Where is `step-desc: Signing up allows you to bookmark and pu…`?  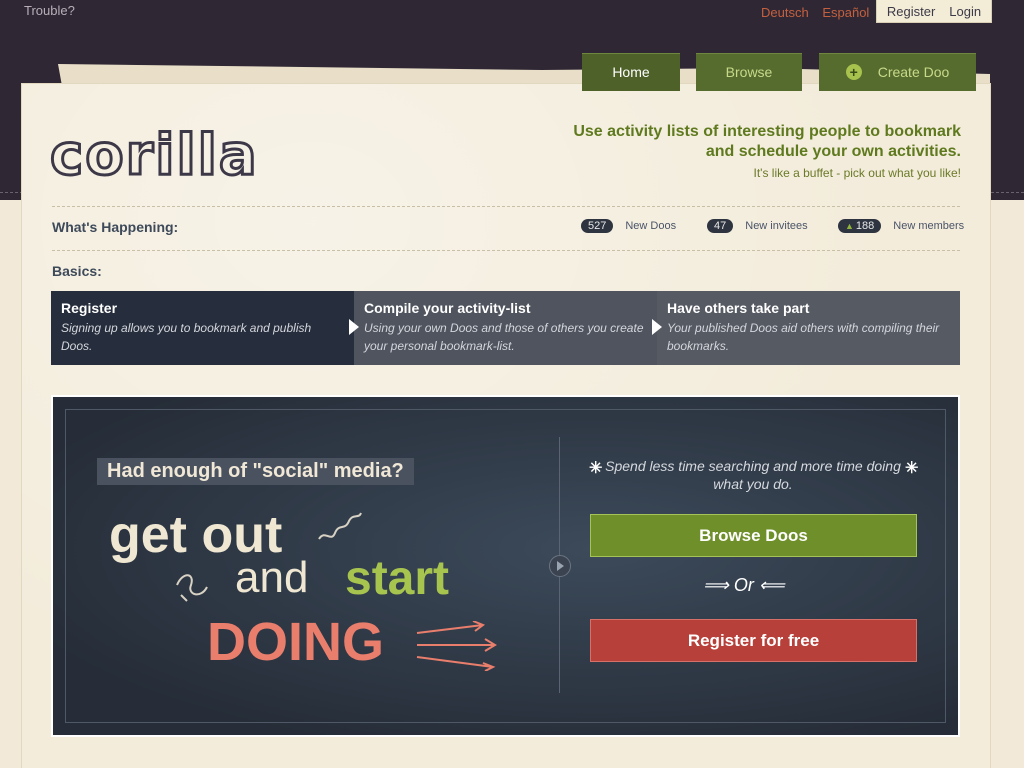
step-desc: Signing up allows you to bookmark and pu… is located at coordinates (186, 337).